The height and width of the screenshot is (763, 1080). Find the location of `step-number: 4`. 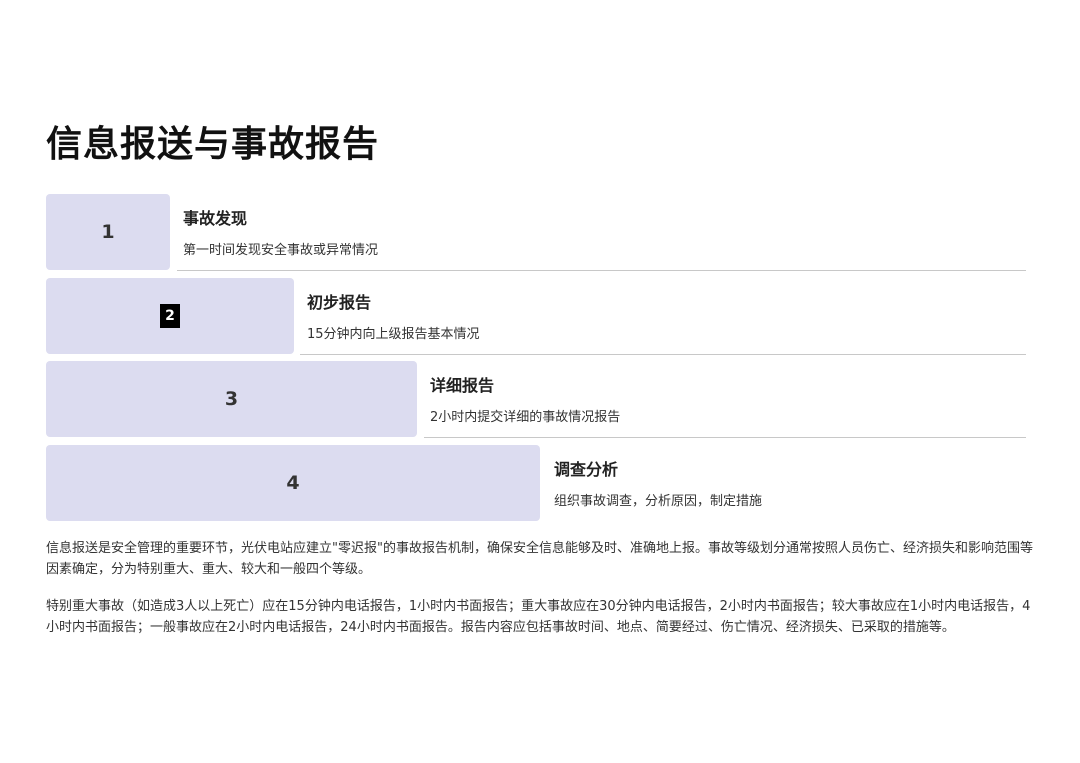

step-number: 4 is located at coordinates (293, 483).